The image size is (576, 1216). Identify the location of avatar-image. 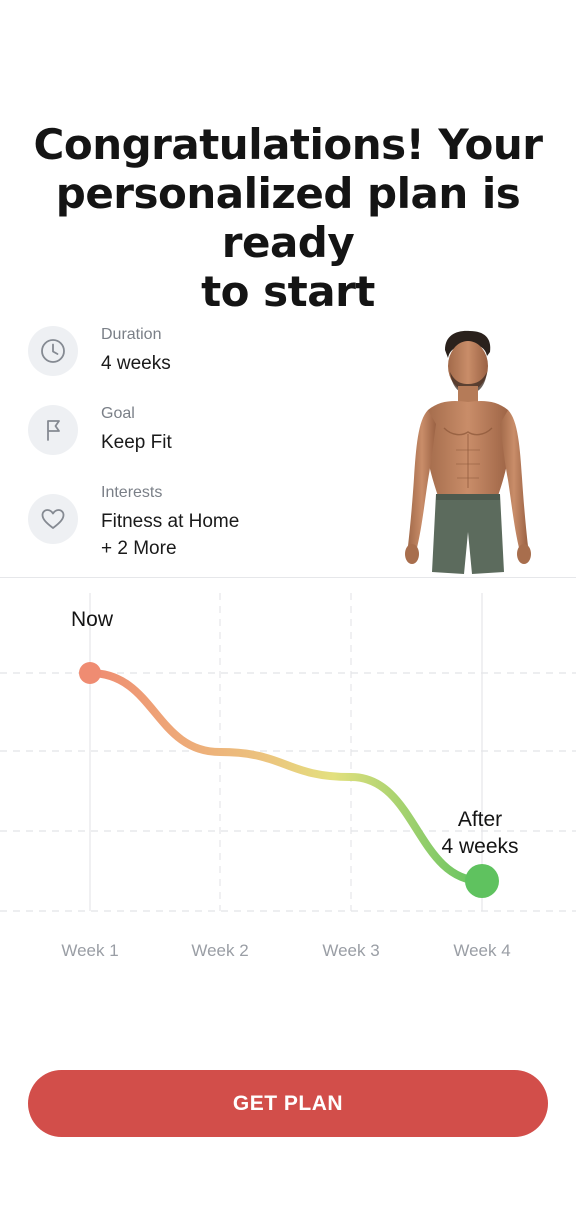
(468, 452).